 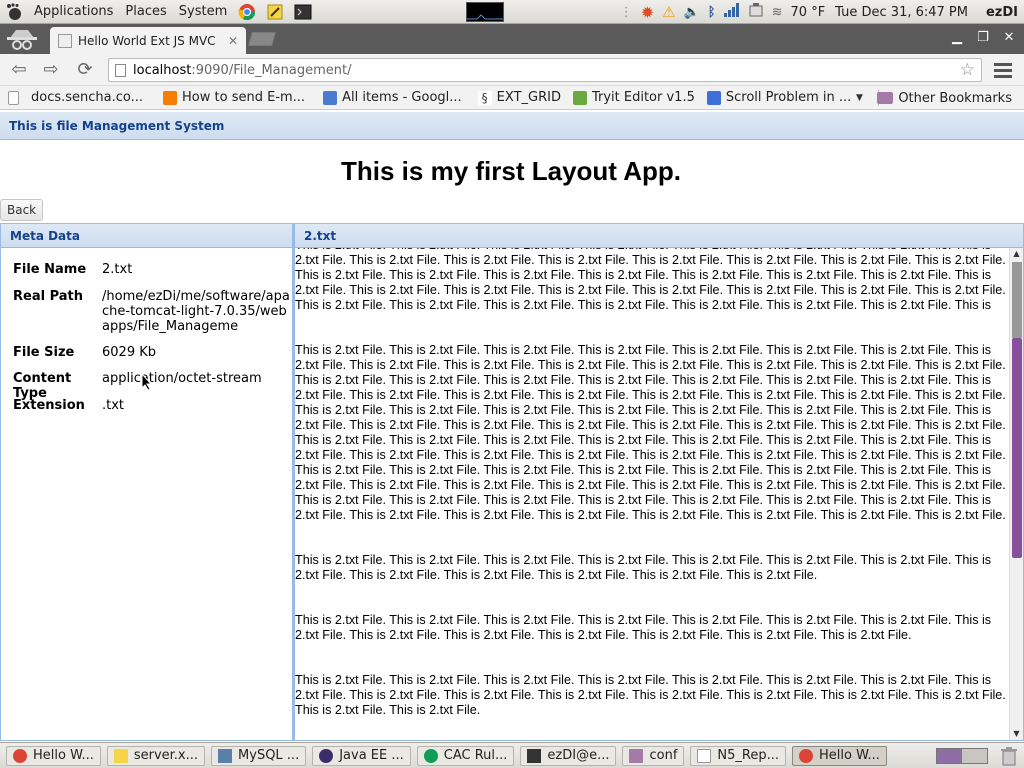 What do you see at coordinates (19, 70) in the screenshot?
I see `back-arrow-icon: ⇦` at bounding box center [19, 70].